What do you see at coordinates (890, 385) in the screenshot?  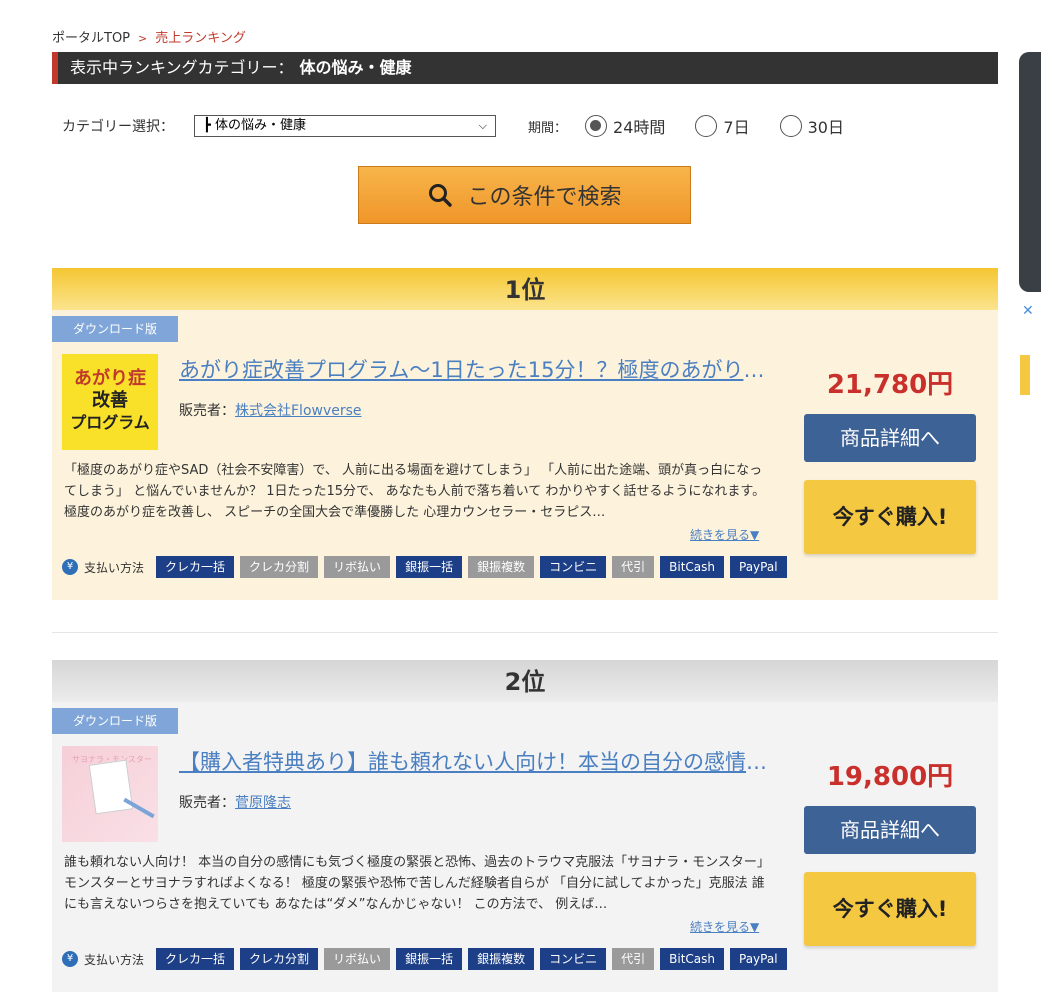 I see `product-price: 21,780円` at bounding box center [890, 385].